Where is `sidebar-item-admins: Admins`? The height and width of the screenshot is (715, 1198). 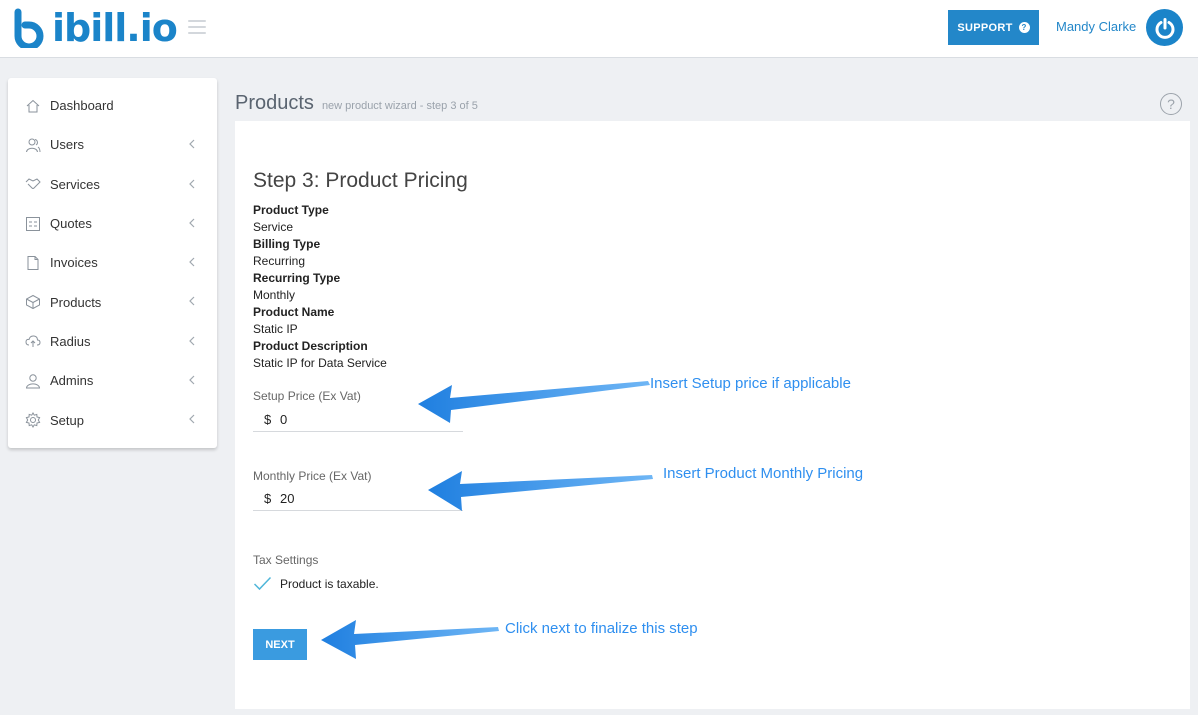 sidebar-item-admins: Admins is located at coordinates (112, 380).